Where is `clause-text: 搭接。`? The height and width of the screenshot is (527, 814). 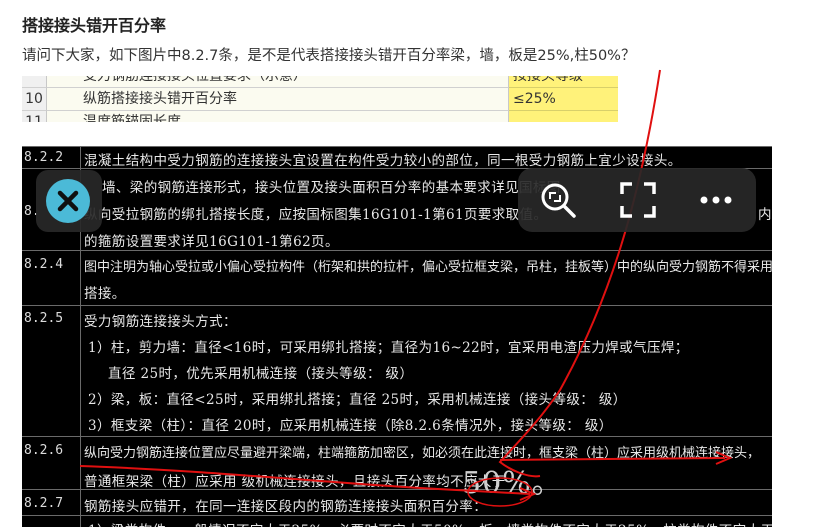 clause-text: 搭接。 is located at coordinates (105, 294).